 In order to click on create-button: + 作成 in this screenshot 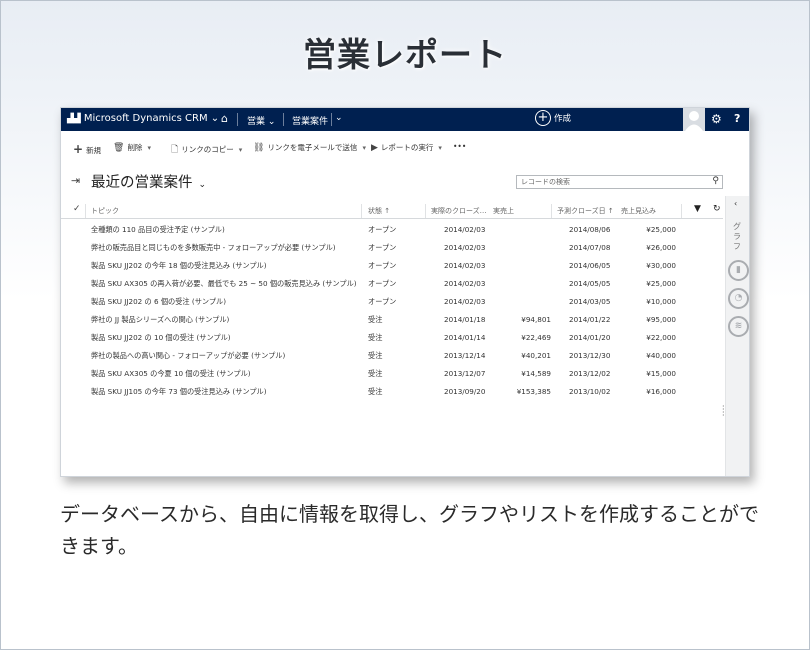, I will do `click(553, 118)`.